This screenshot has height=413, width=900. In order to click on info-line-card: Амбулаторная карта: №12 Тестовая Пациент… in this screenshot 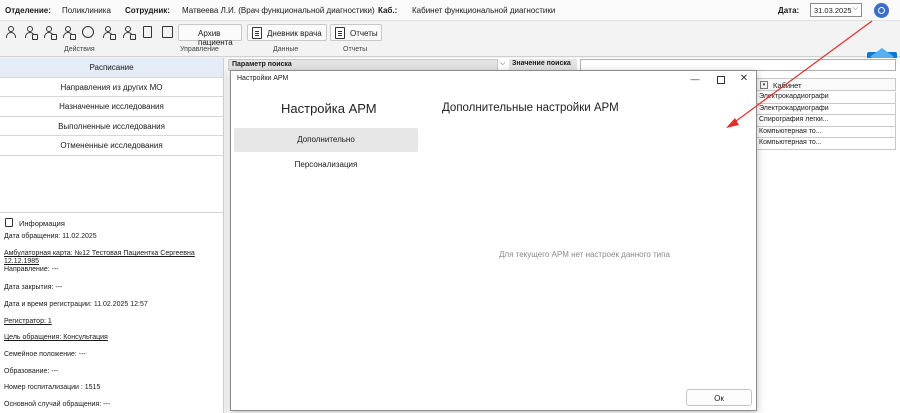, I will do `click(99, 253)`.